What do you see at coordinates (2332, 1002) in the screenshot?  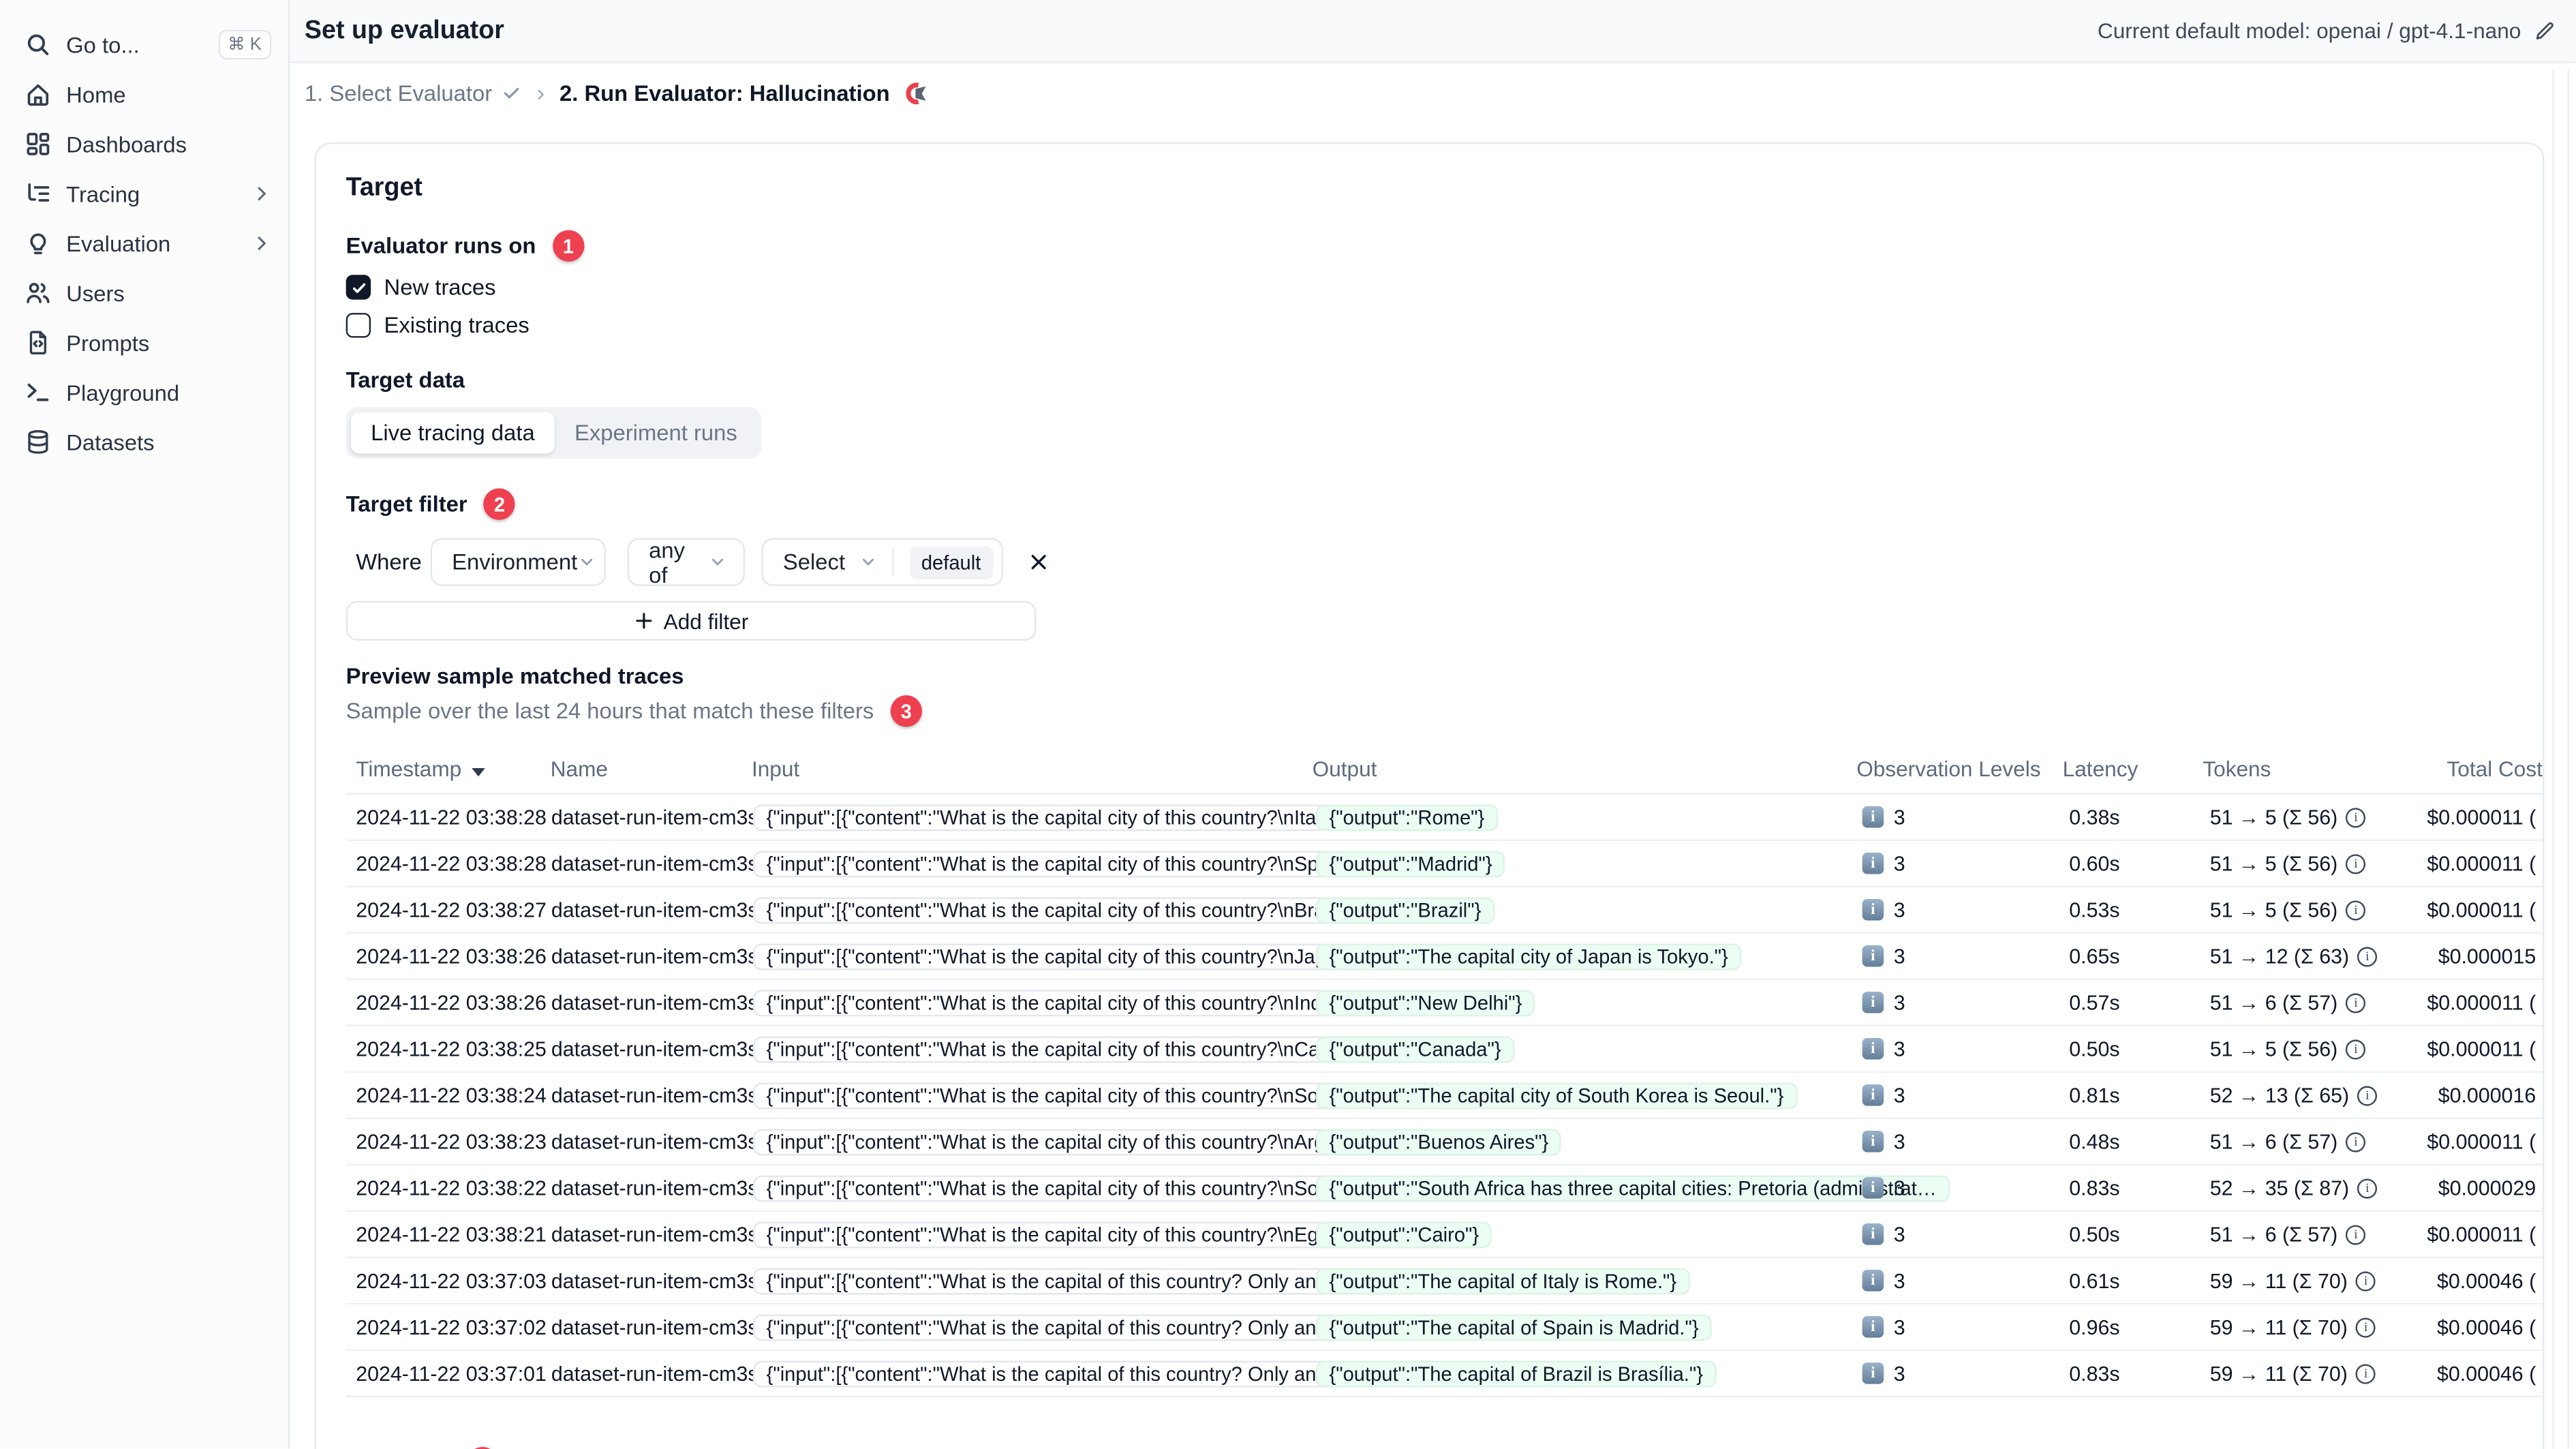 I see `cell-tokens: 51 → 6 (Σ 57) i` at bounding box center [2332, 1002].